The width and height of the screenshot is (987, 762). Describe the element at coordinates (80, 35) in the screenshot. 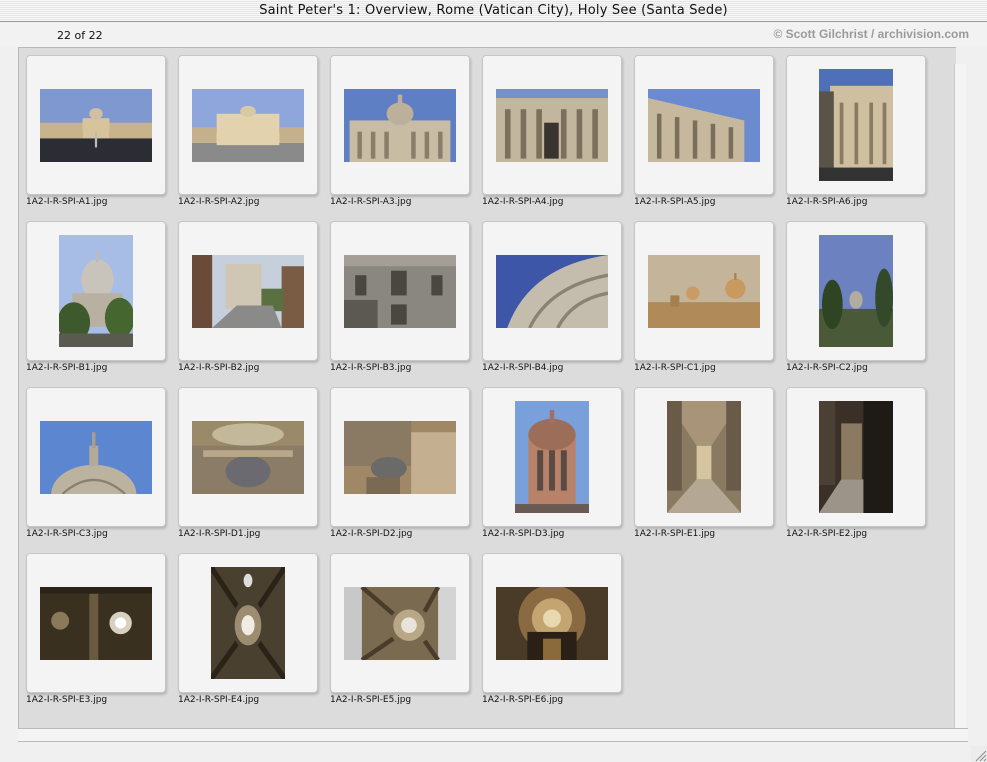

I see `image-counter: 22 of 22` at that location.